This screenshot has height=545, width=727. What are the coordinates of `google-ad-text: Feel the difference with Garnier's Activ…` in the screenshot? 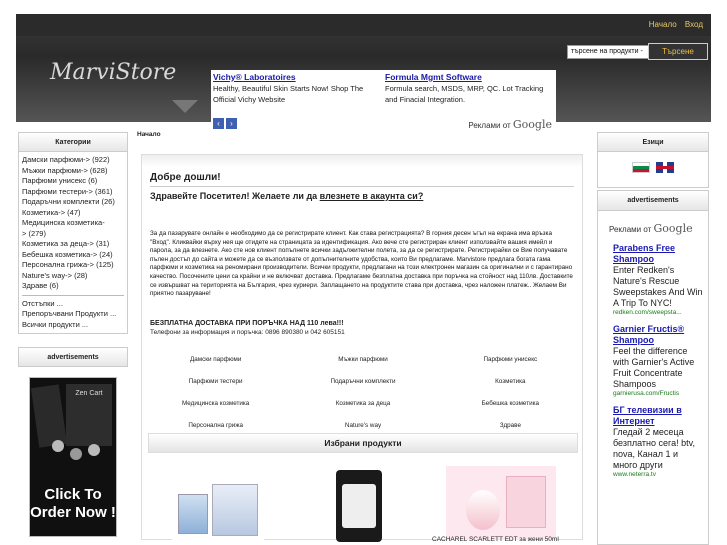 It's located at (654, 367).